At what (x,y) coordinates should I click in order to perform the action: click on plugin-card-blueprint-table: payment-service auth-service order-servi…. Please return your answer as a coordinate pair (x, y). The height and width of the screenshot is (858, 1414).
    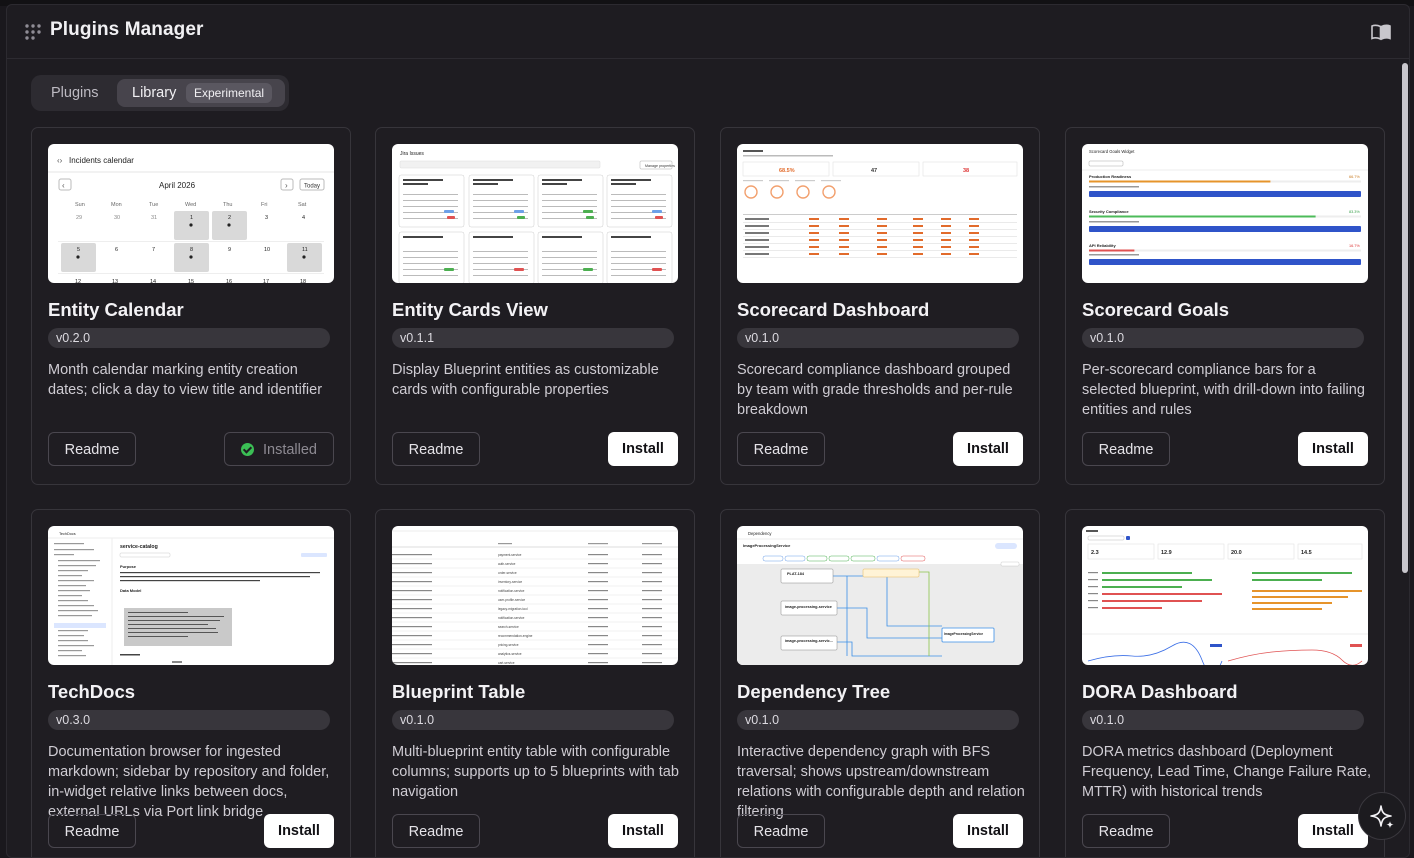
    Looking at the image, I should click on (535, 683).